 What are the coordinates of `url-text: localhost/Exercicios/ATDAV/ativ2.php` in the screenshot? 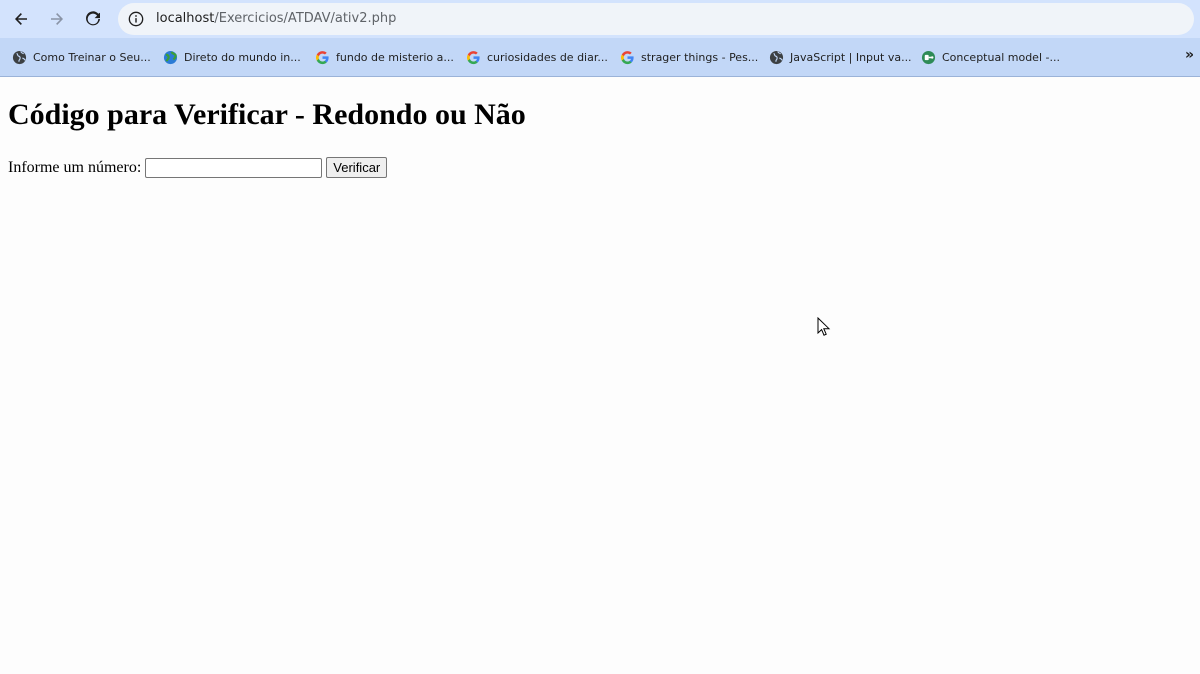 It's located at (276, 19).